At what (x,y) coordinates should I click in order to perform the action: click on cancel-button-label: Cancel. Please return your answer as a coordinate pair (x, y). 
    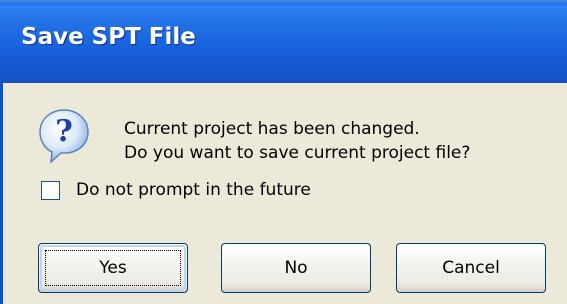
    Looking at the image, I should click on (471, 268).